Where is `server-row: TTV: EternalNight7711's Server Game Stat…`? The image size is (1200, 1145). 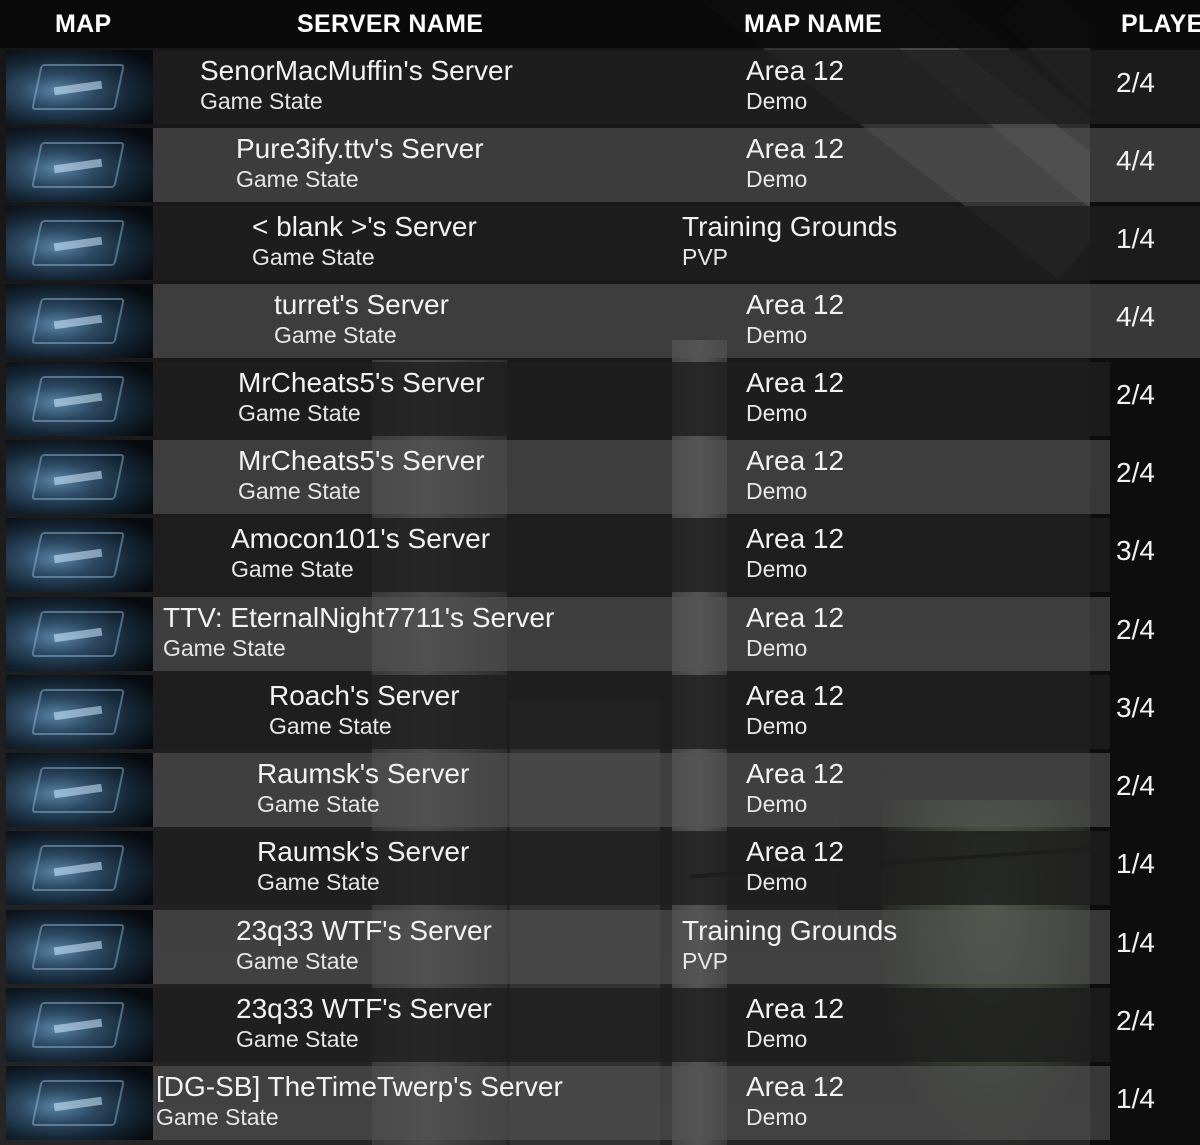
server-row: TTV: EternalNight7711's Server Game Stat… is located at coordinates (600, 633).